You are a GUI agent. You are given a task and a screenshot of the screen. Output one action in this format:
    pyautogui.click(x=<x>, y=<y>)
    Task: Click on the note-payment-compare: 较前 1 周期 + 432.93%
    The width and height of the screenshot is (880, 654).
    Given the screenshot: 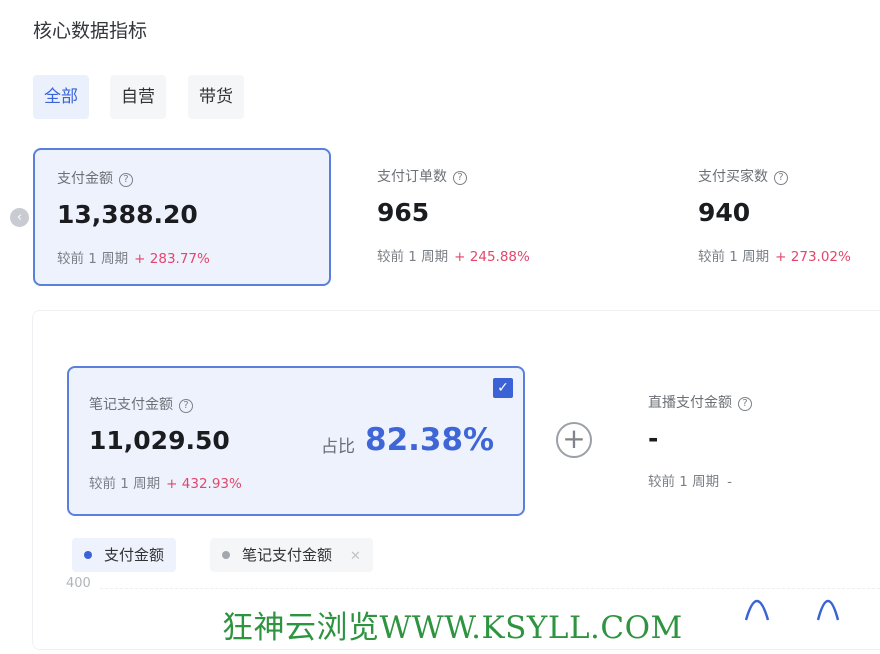 What is the action you would take?
    pyautogui.click(x=165, y=484)
    